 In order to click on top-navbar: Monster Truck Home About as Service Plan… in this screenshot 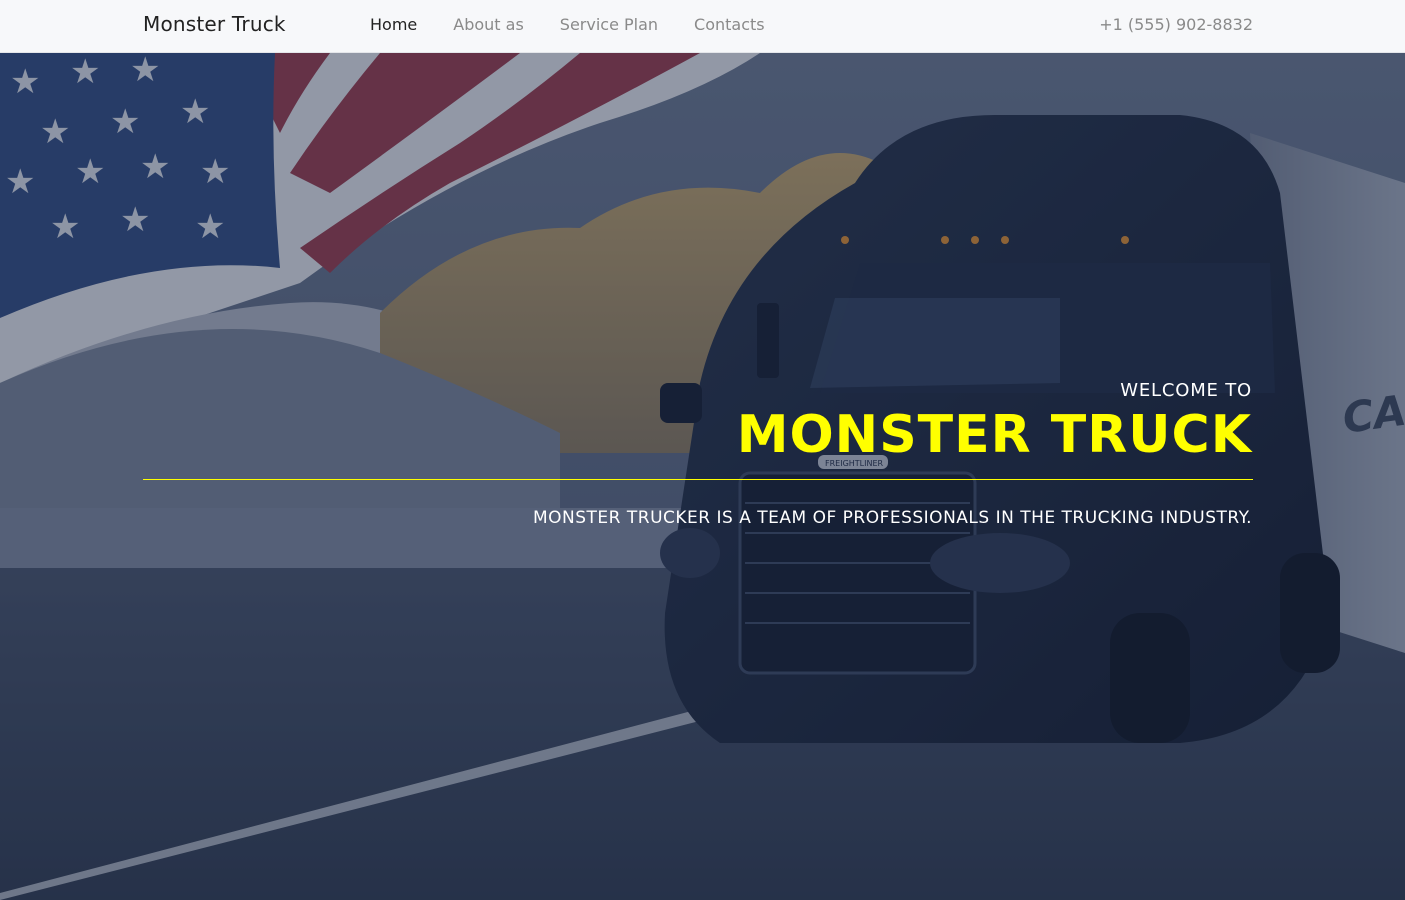, I will do `click(702, 26)`.